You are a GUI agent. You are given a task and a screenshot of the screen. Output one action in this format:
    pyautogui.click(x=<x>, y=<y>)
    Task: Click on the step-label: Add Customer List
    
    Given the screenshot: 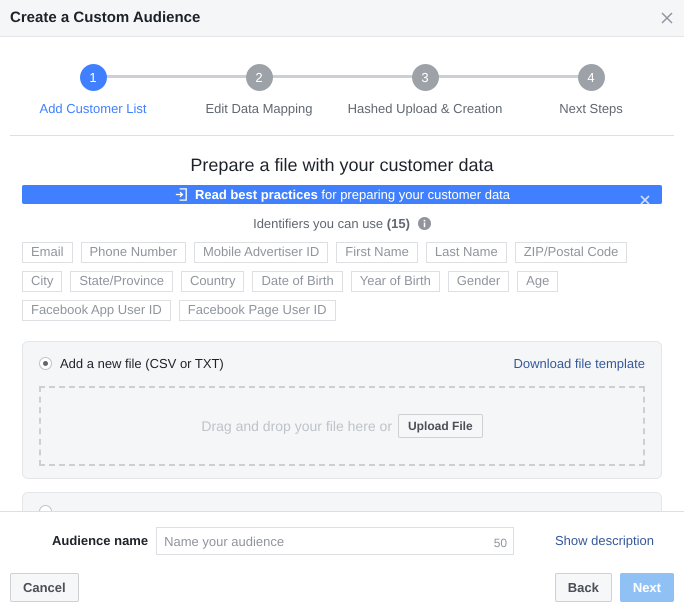 What is the action you would take?
    pyautogui.click(x=93, y=109)
    